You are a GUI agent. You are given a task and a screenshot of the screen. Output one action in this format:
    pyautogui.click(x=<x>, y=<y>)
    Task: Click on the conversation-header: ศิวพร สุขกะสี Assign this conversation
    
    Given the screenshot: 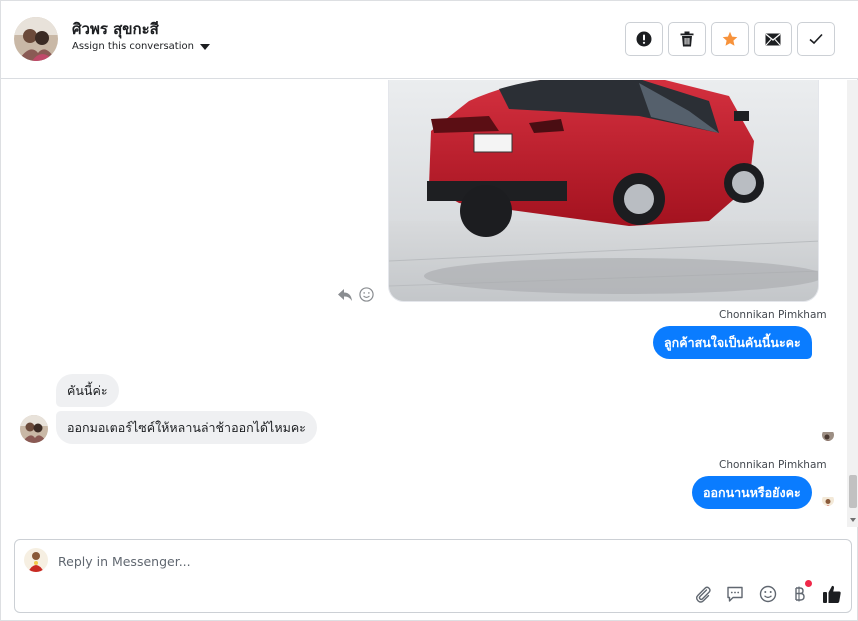 What is the action you would take?
    pyautogui.click(x=429, y=40)
    